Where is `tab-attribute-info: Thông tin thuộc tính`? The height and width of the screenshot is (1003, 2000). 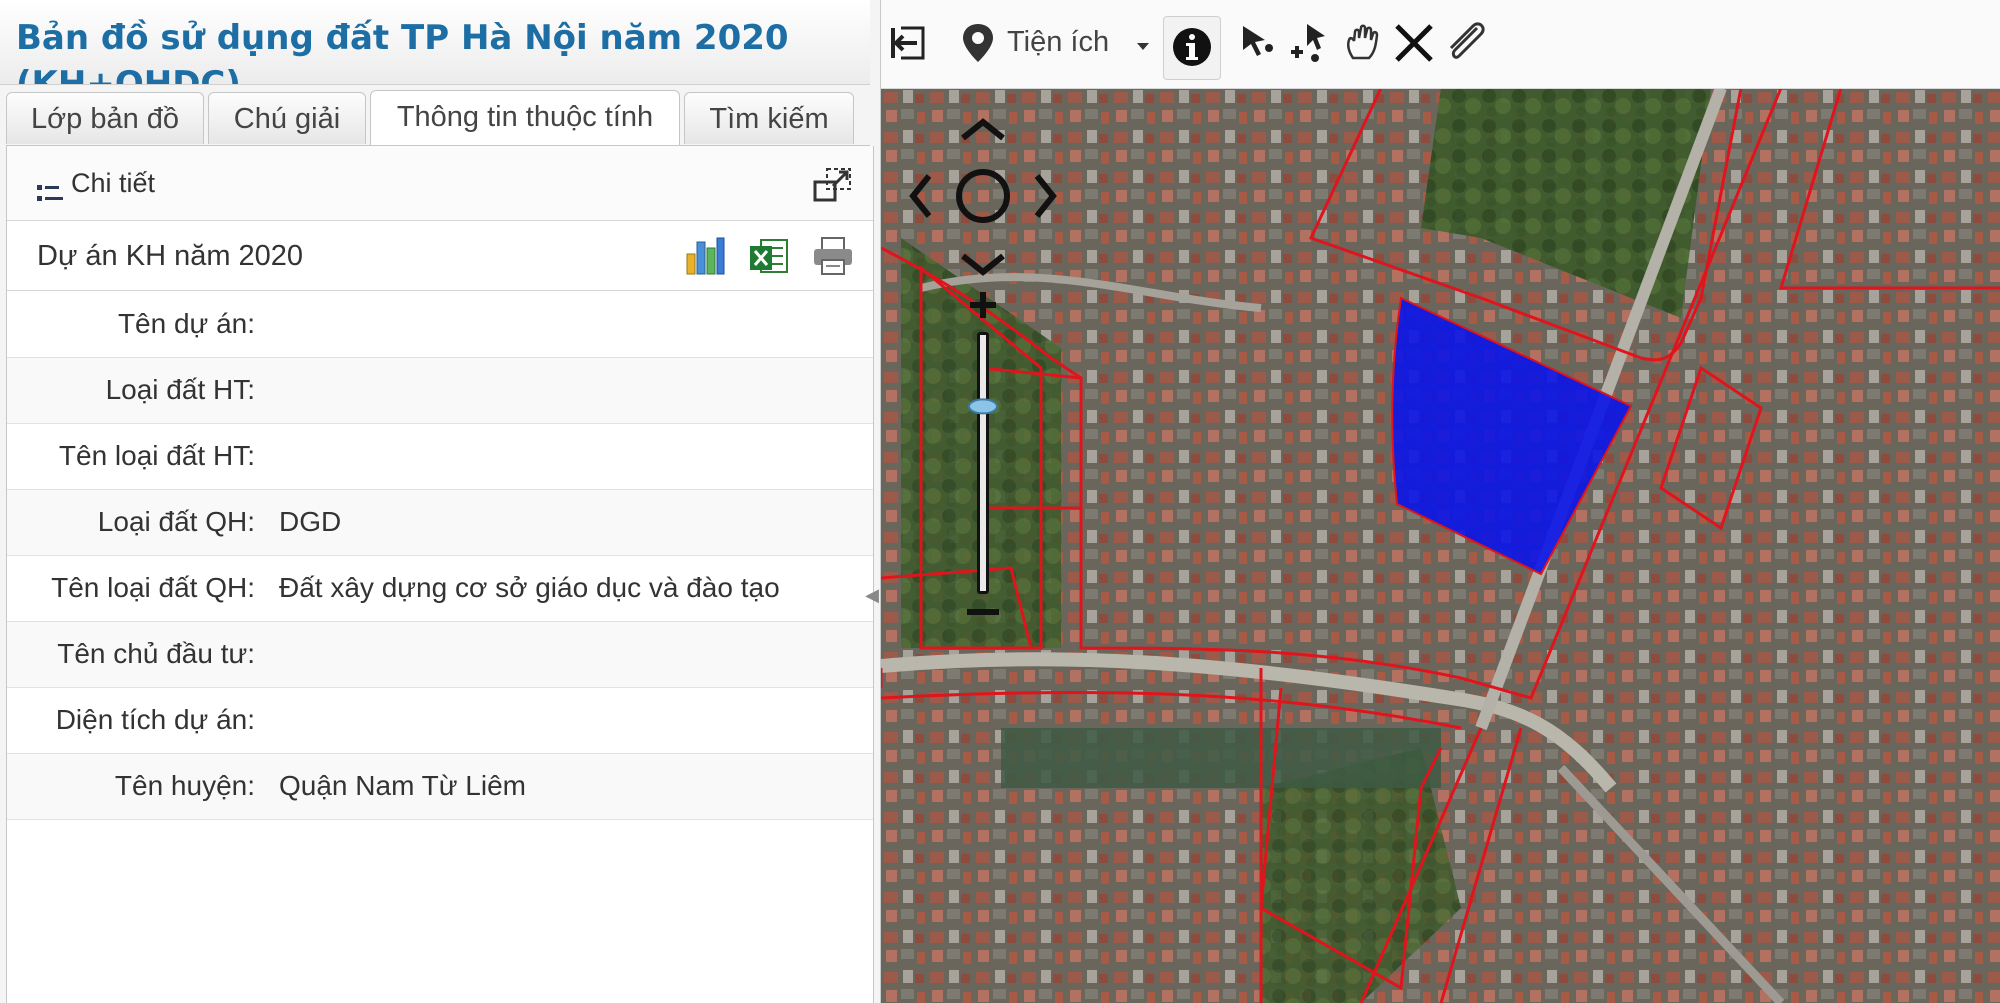 tab-attribute-info: Thông tin thuộc tính is located at coordinates (525, 118).